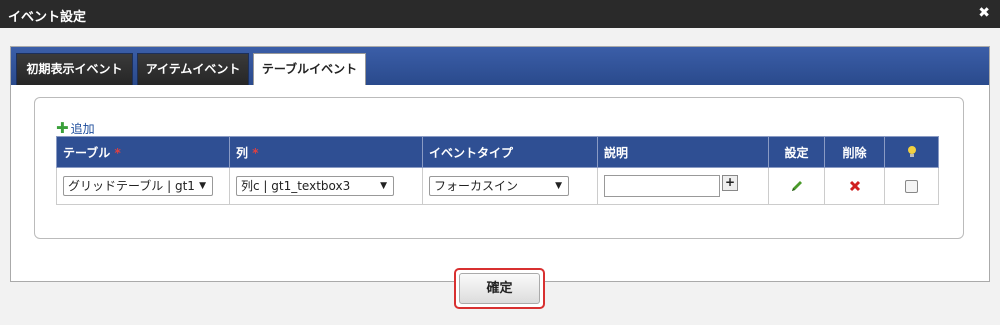 Image resolution: width=1000 pixels, height=325 pixels. What do you see at coordinates (193, 69) in the screenshot?
I see `tab-item-event: アイテムイベント` at bounding box center [193, 69].